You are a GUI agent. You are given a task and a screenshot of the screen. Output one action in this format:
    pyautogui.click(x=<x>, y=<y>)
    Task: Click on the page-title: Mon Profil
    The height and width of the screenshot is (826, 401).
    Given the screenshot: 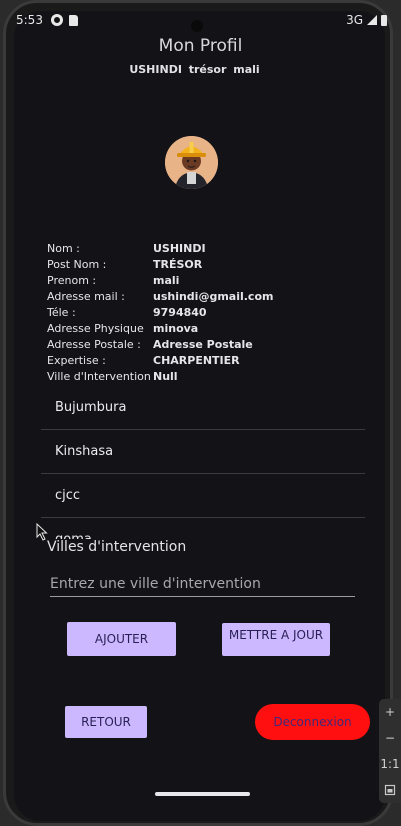 What is the action you would take?
    pyautogui.click(x=200, y=46)
    